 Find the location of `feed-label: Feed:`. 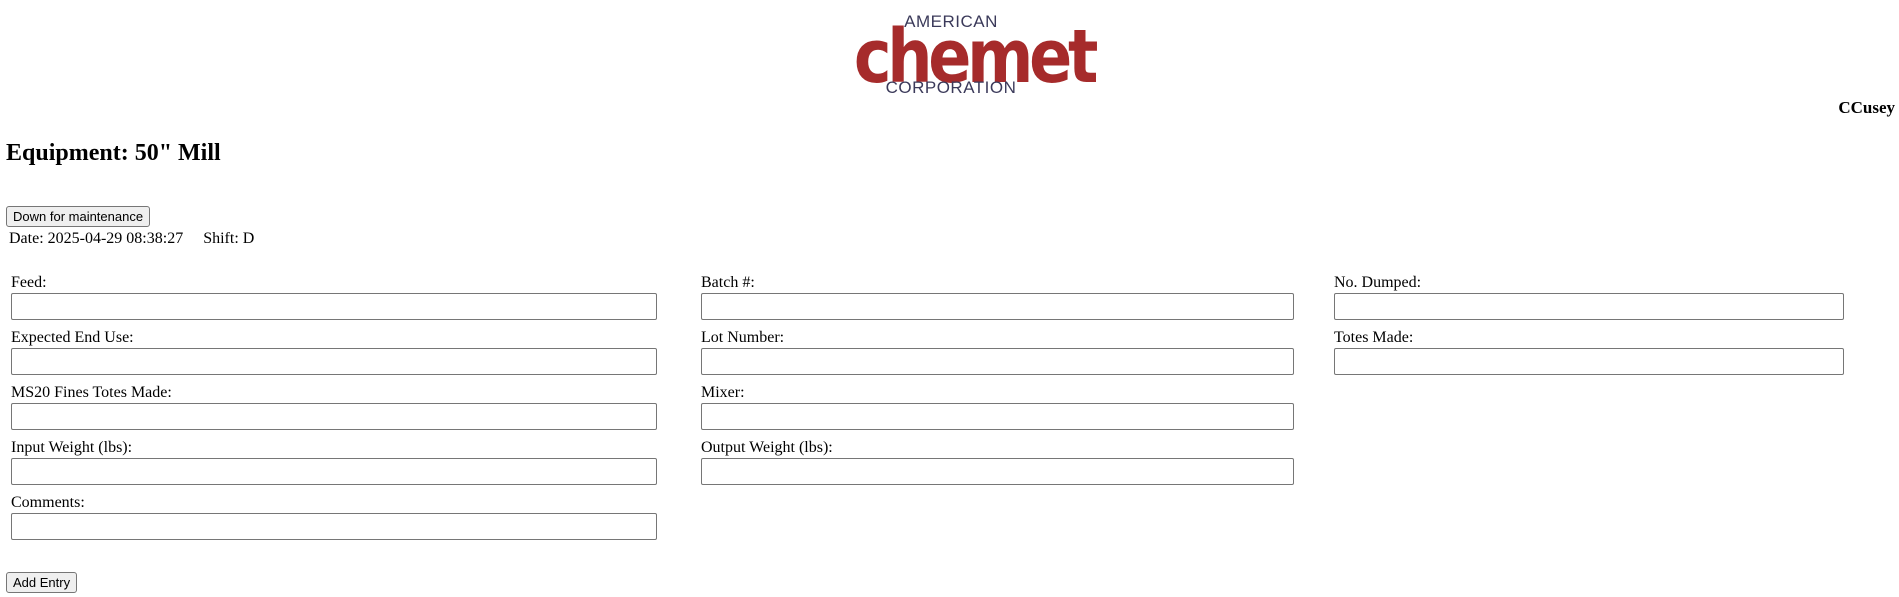

feed-label: Feed: is located at coordinates (29, 282).